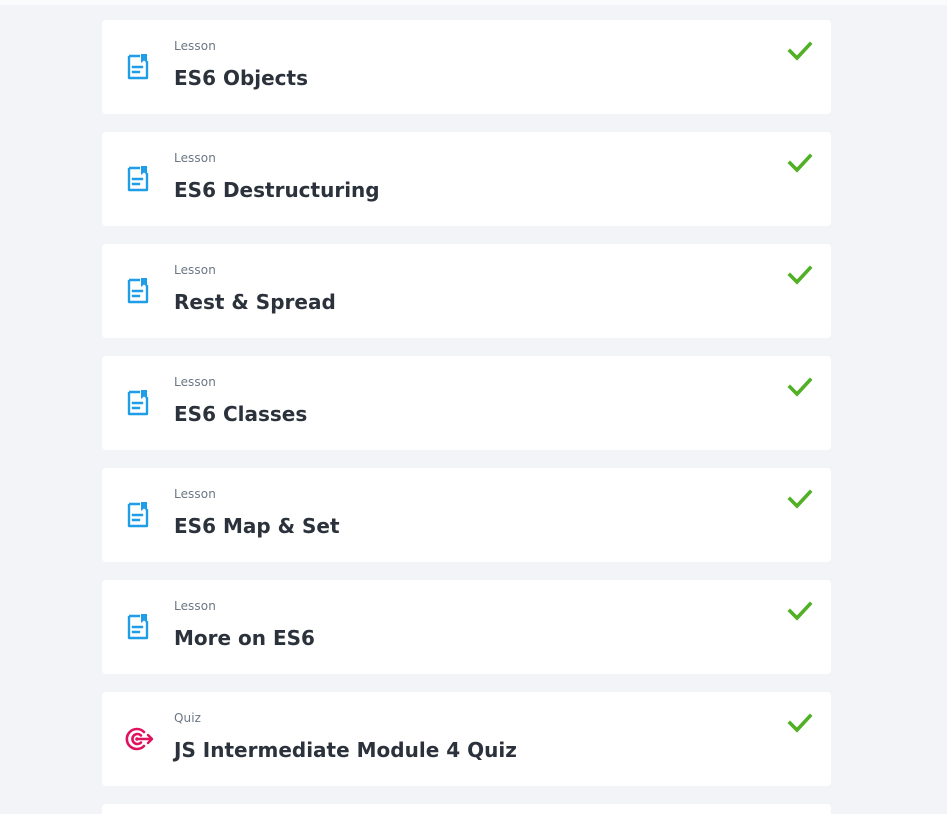  What do you see at coordinates (466, 809) in the screenshot?
I see `course-item-partial` at bounding box center [466, 809].